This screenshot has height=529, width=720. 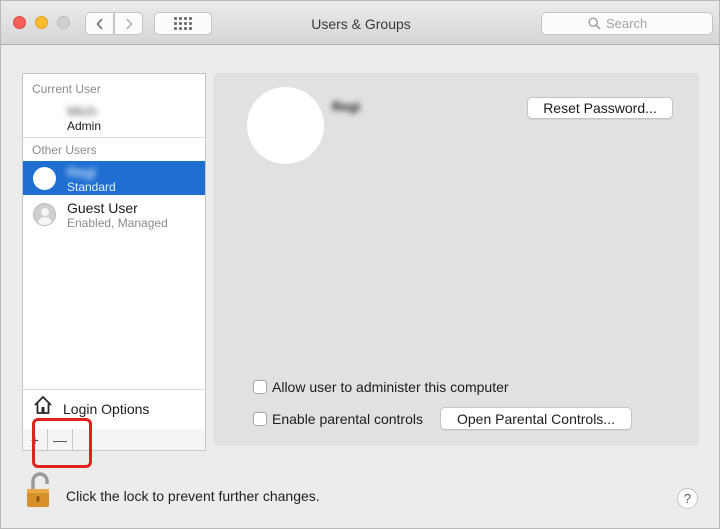 I want to click on show-all-button, so click(x=183, y=23).